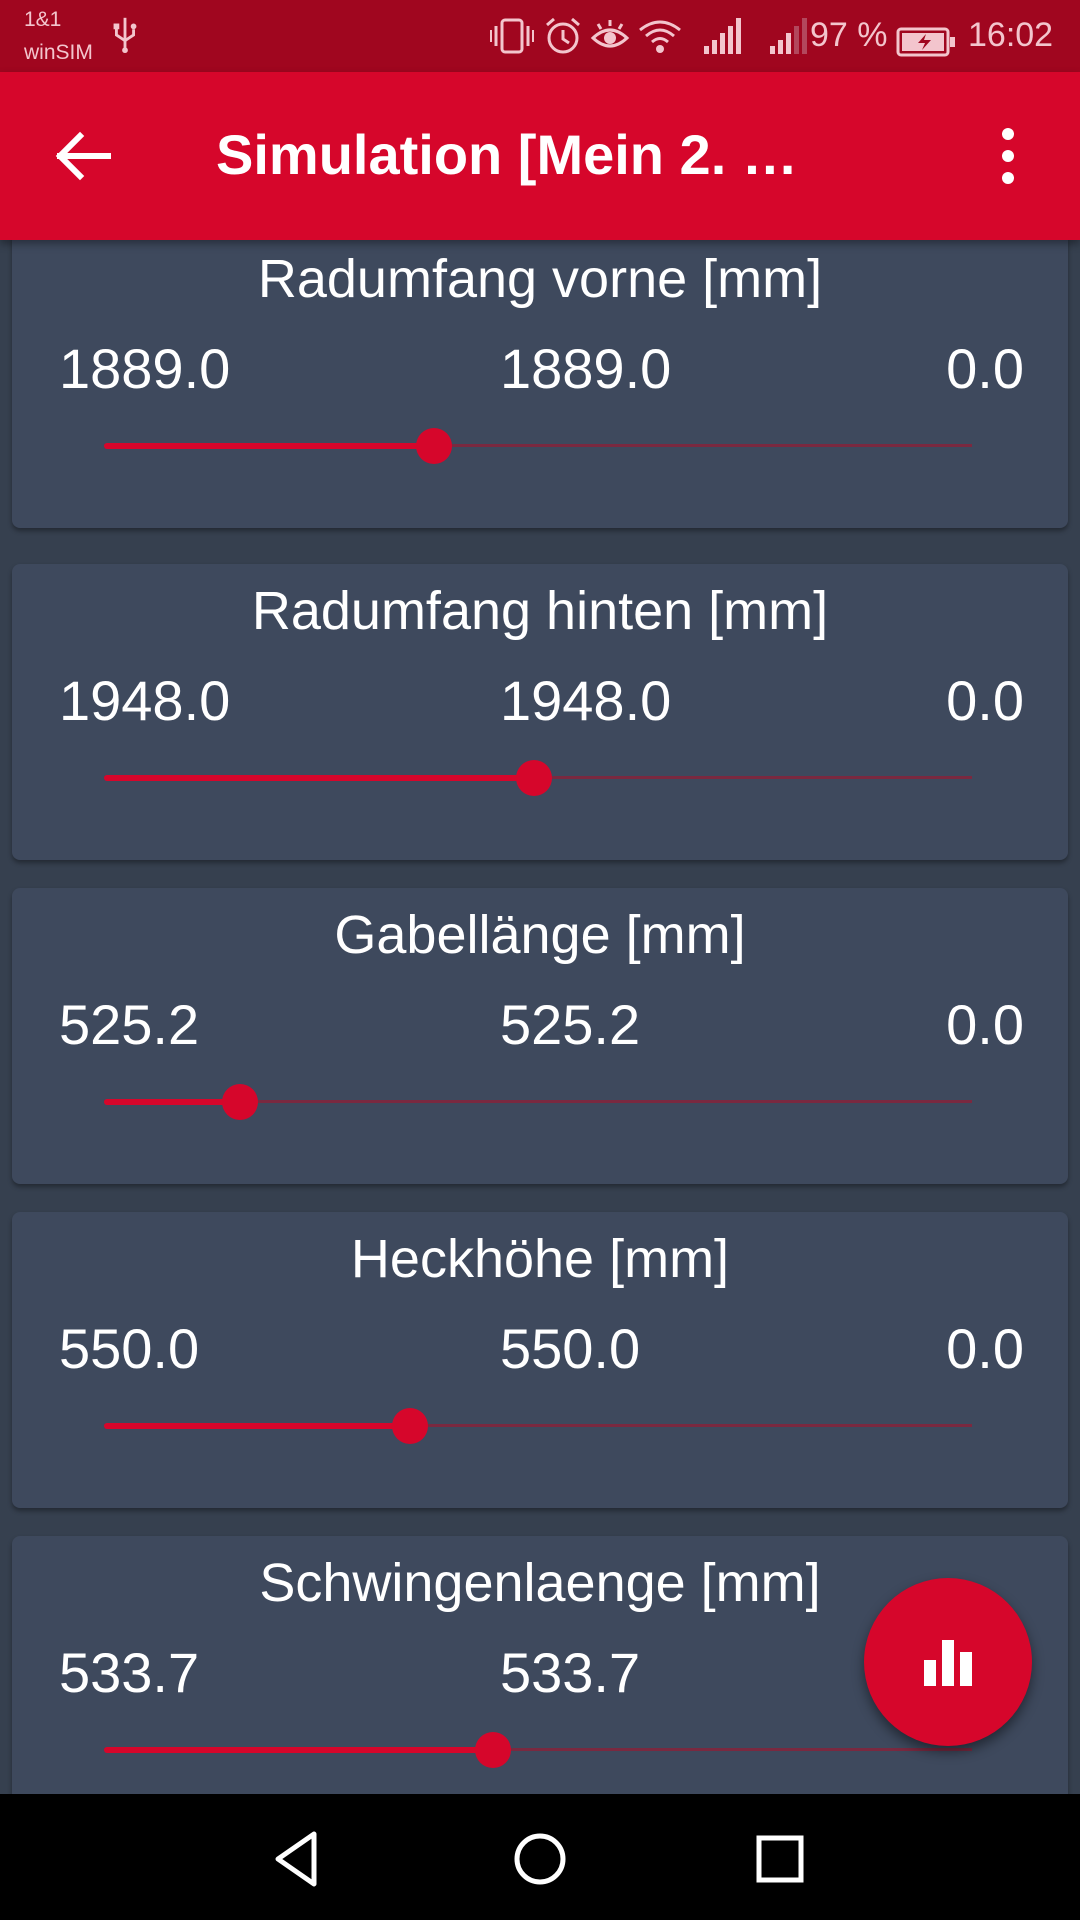 The width and height of the screenshot is (1080, 1920). Describe the element at coordinates (660, 36) in the screenshot. I see `wifi-icon` at that location.